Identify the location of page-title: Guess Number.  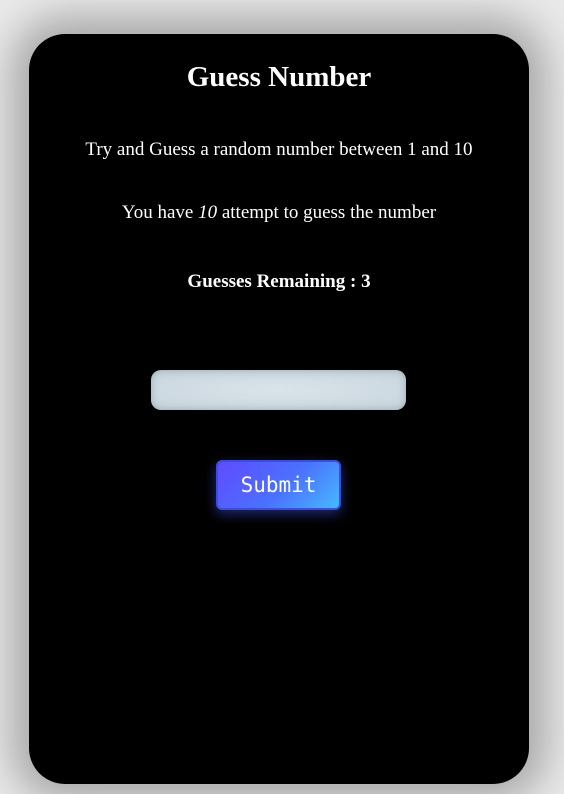
(279, 77).